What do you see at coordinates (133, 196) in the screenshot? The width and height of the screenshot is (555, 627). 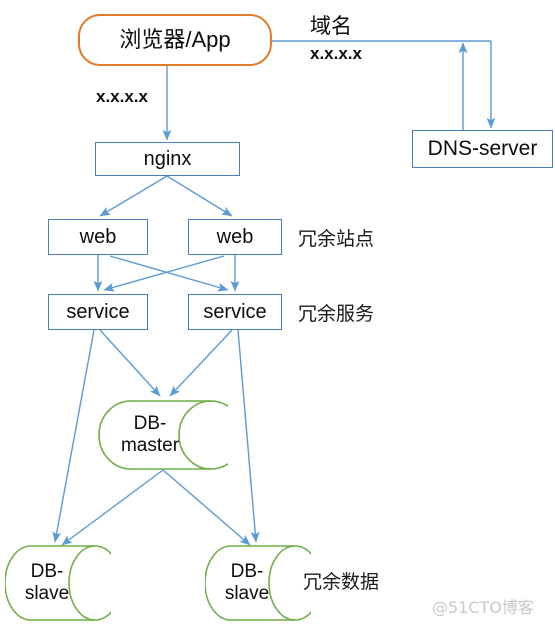 I see `edge-nginx-to-web-left` at bounding box center [133, 196].